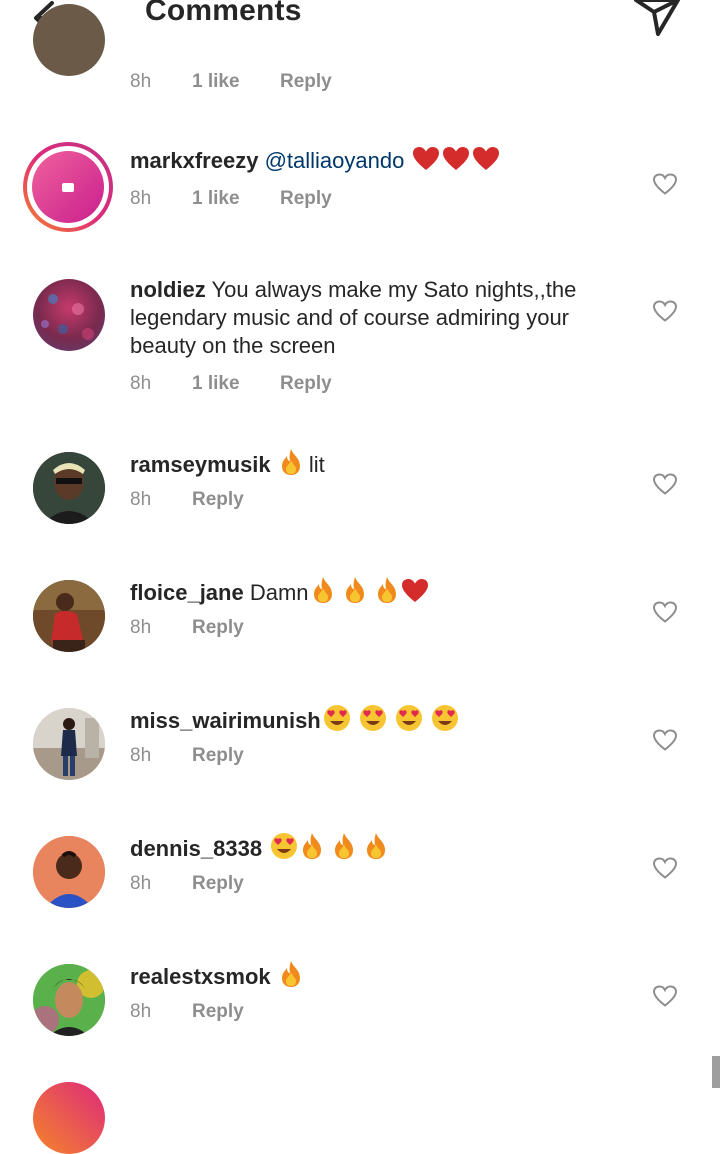  Describe the element at coordinates (360, 493) in the screenshot. I see `comment-row: ramseymusik lit 8h Reply` at that location.